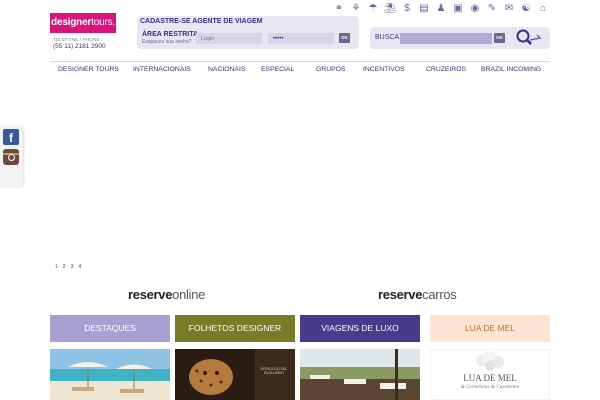 This screenshot has height=400, width=600. What do you see at coordinates (407, 9) in the screenshot?
I see `dollar-icon: $` at bounding box center [407, 9].